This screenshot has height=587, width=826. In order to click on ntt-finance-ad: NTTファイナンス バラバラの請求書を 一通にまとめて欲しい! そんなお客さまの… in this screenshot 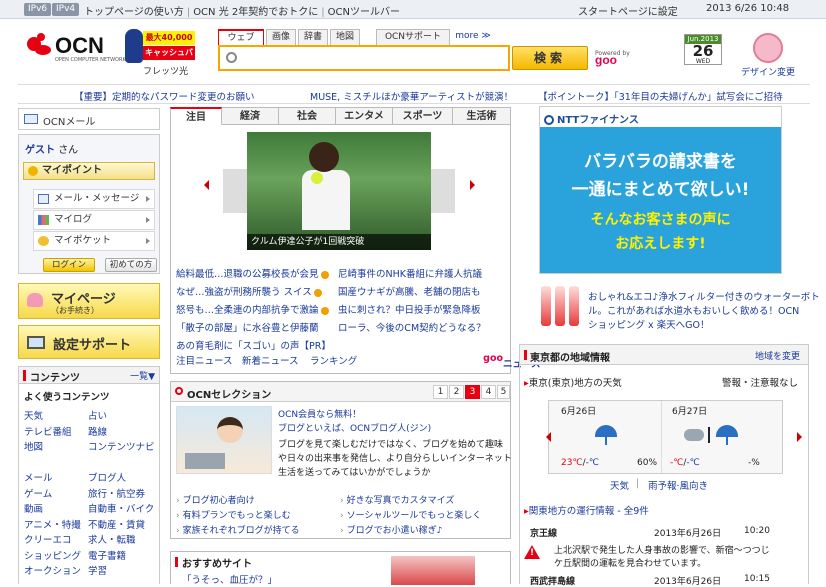, I will do `click(660, 190)`.